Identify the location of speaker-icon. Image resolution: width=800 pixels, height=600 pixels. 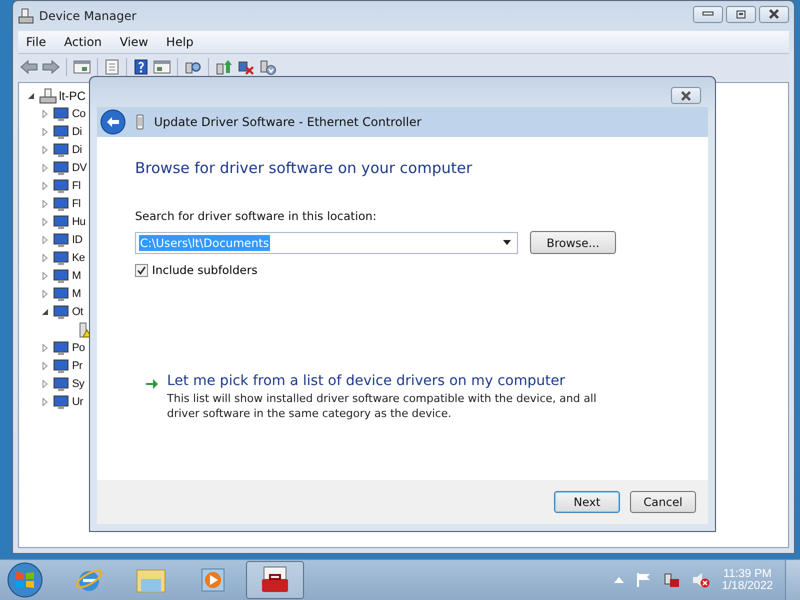
(701, 580).